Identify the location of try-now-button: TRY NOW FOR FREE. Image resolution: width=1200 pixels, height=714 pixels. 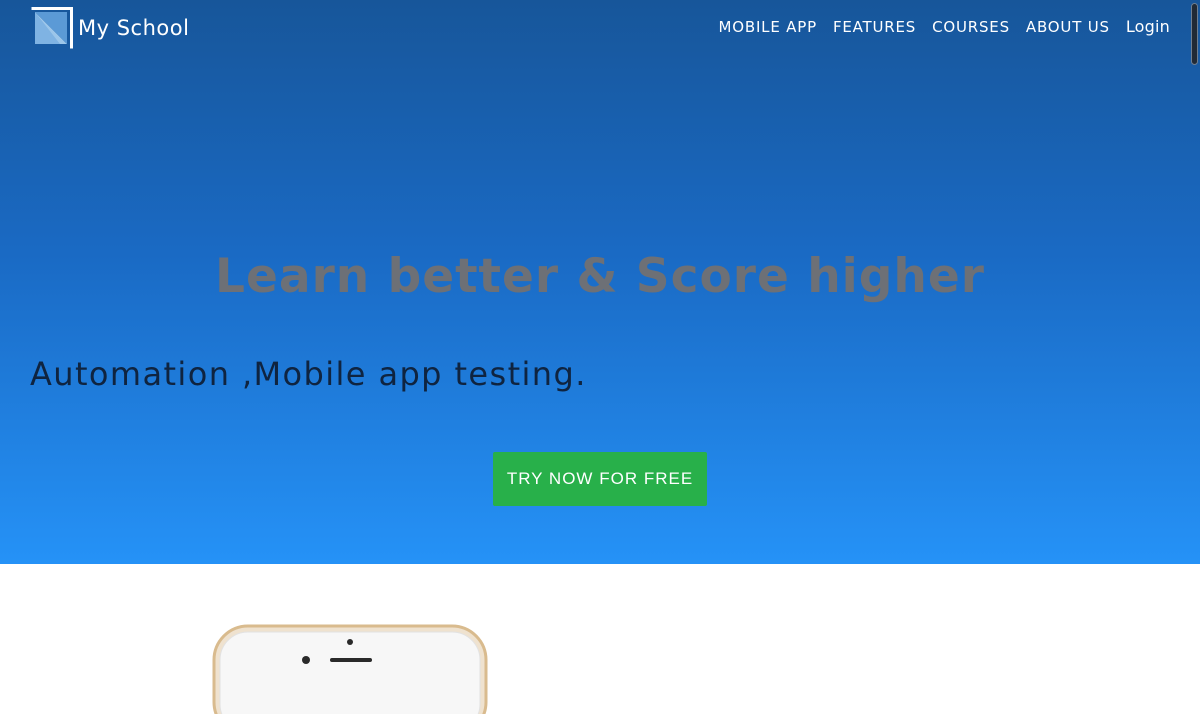
(600, 479).